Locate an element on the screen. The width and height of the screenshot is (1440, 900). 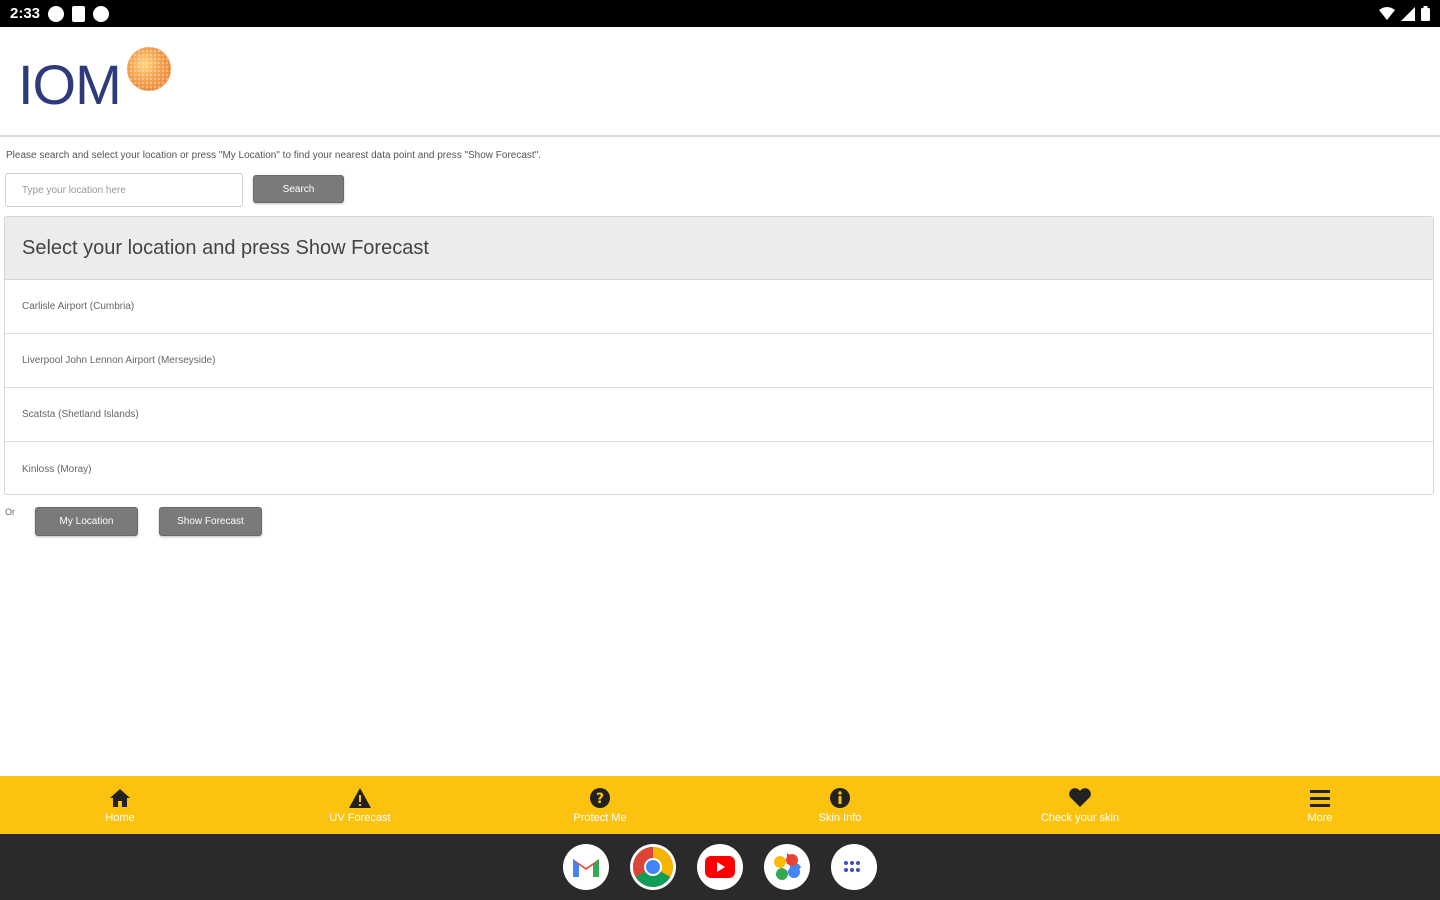
chrome-icon is located at coordinates (653, 867).